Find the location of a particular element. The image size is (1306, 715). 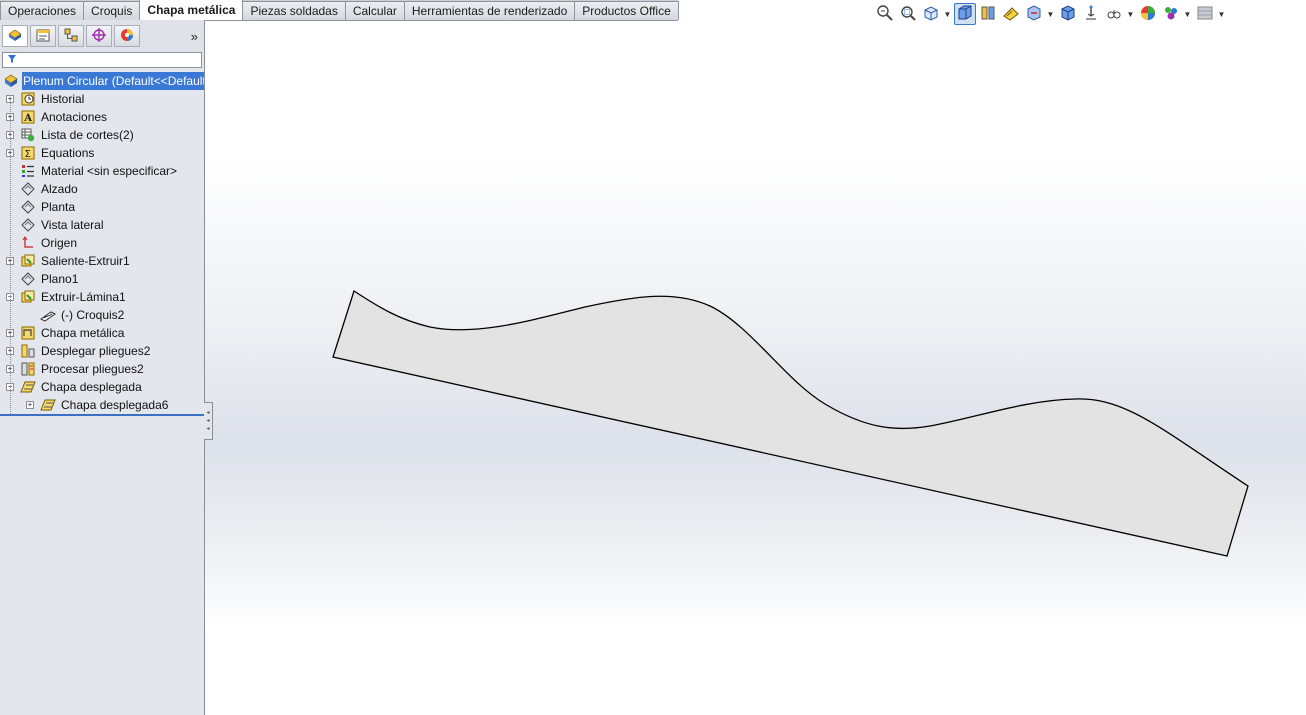

tab-piezas-soldadas: Piezas soldadas is located at coordinates (294, 10).